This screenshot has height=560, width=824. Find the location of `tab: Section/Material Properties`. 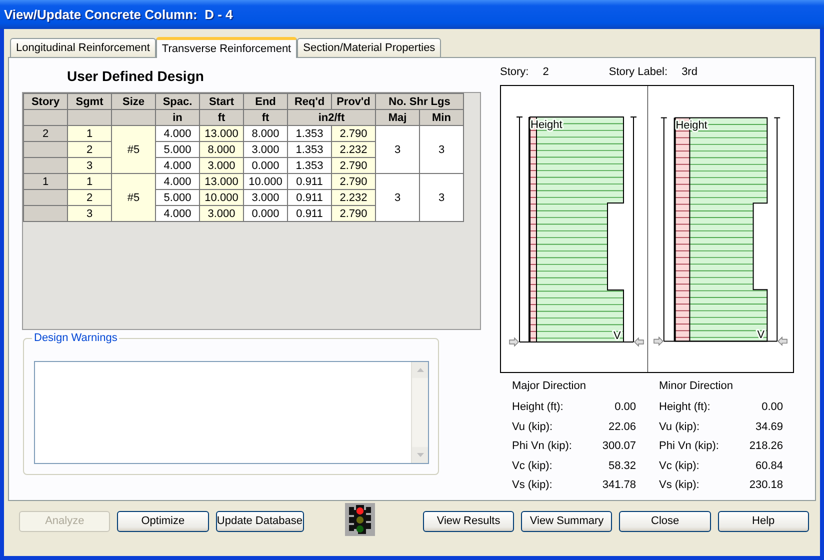

tab: Section/Material Properties is located at coordinates (369, 47).